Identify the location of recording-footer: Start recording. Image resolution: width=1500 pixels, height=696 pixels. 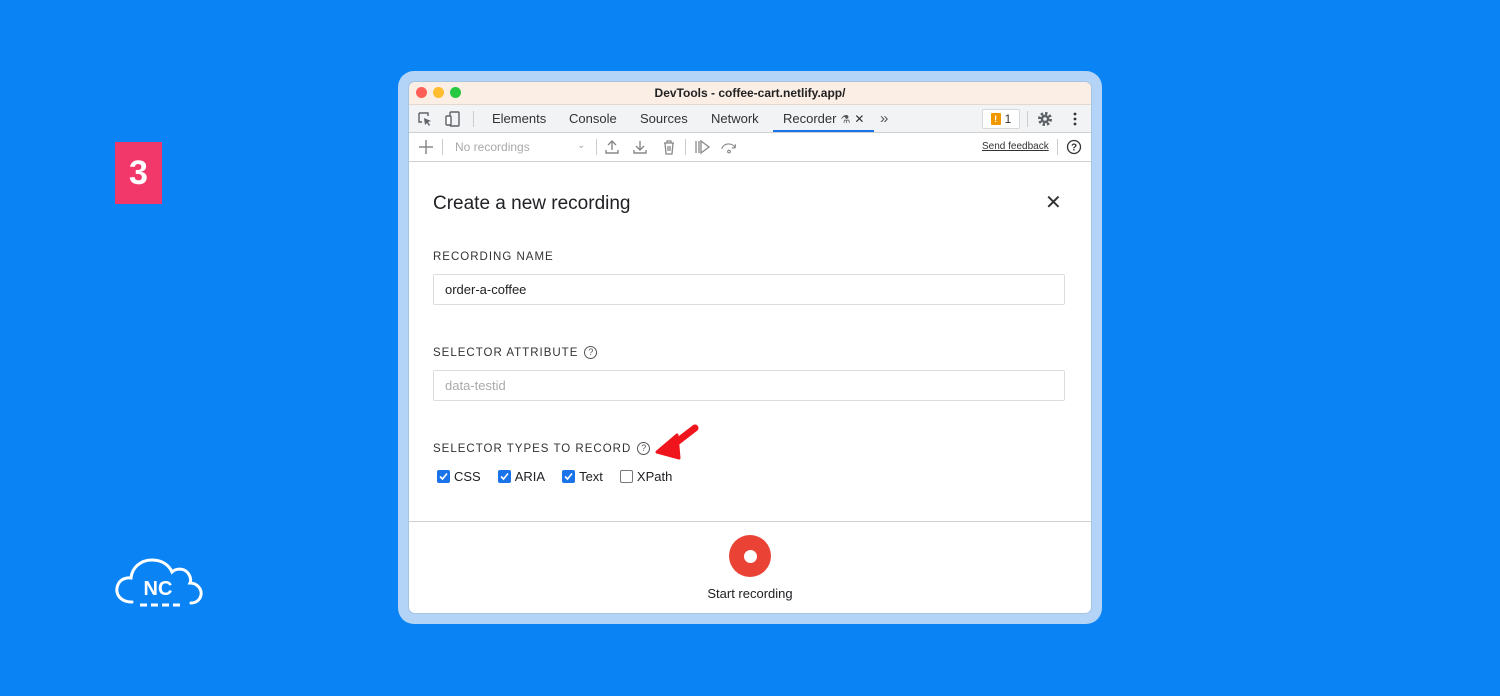
(750, 567).